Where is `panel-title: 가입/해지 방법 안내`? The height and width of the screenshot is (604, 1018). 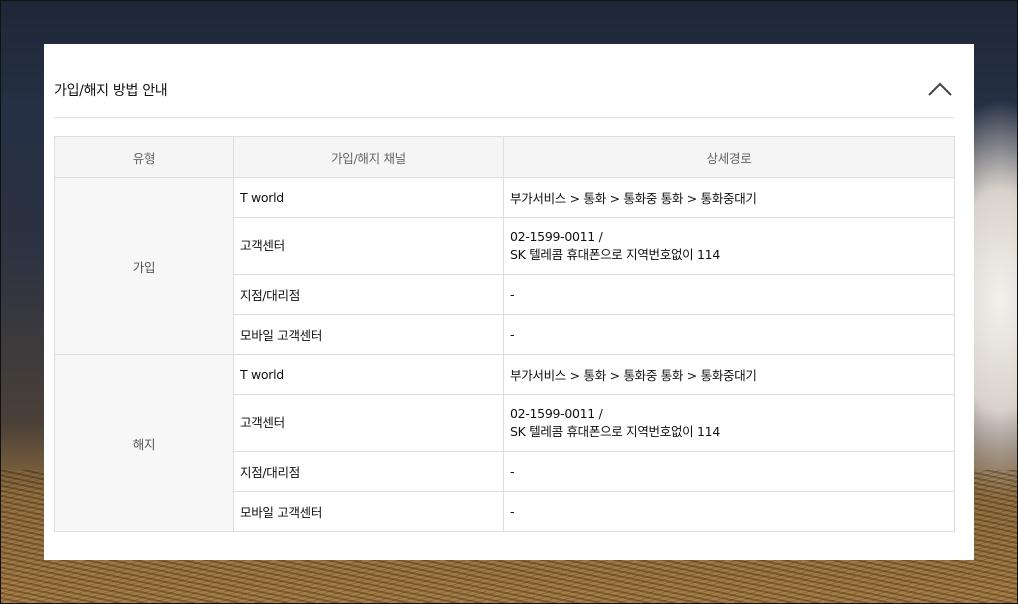 panel-title: 가입/해지 방법 안내 is located at coordinates (111, 91).